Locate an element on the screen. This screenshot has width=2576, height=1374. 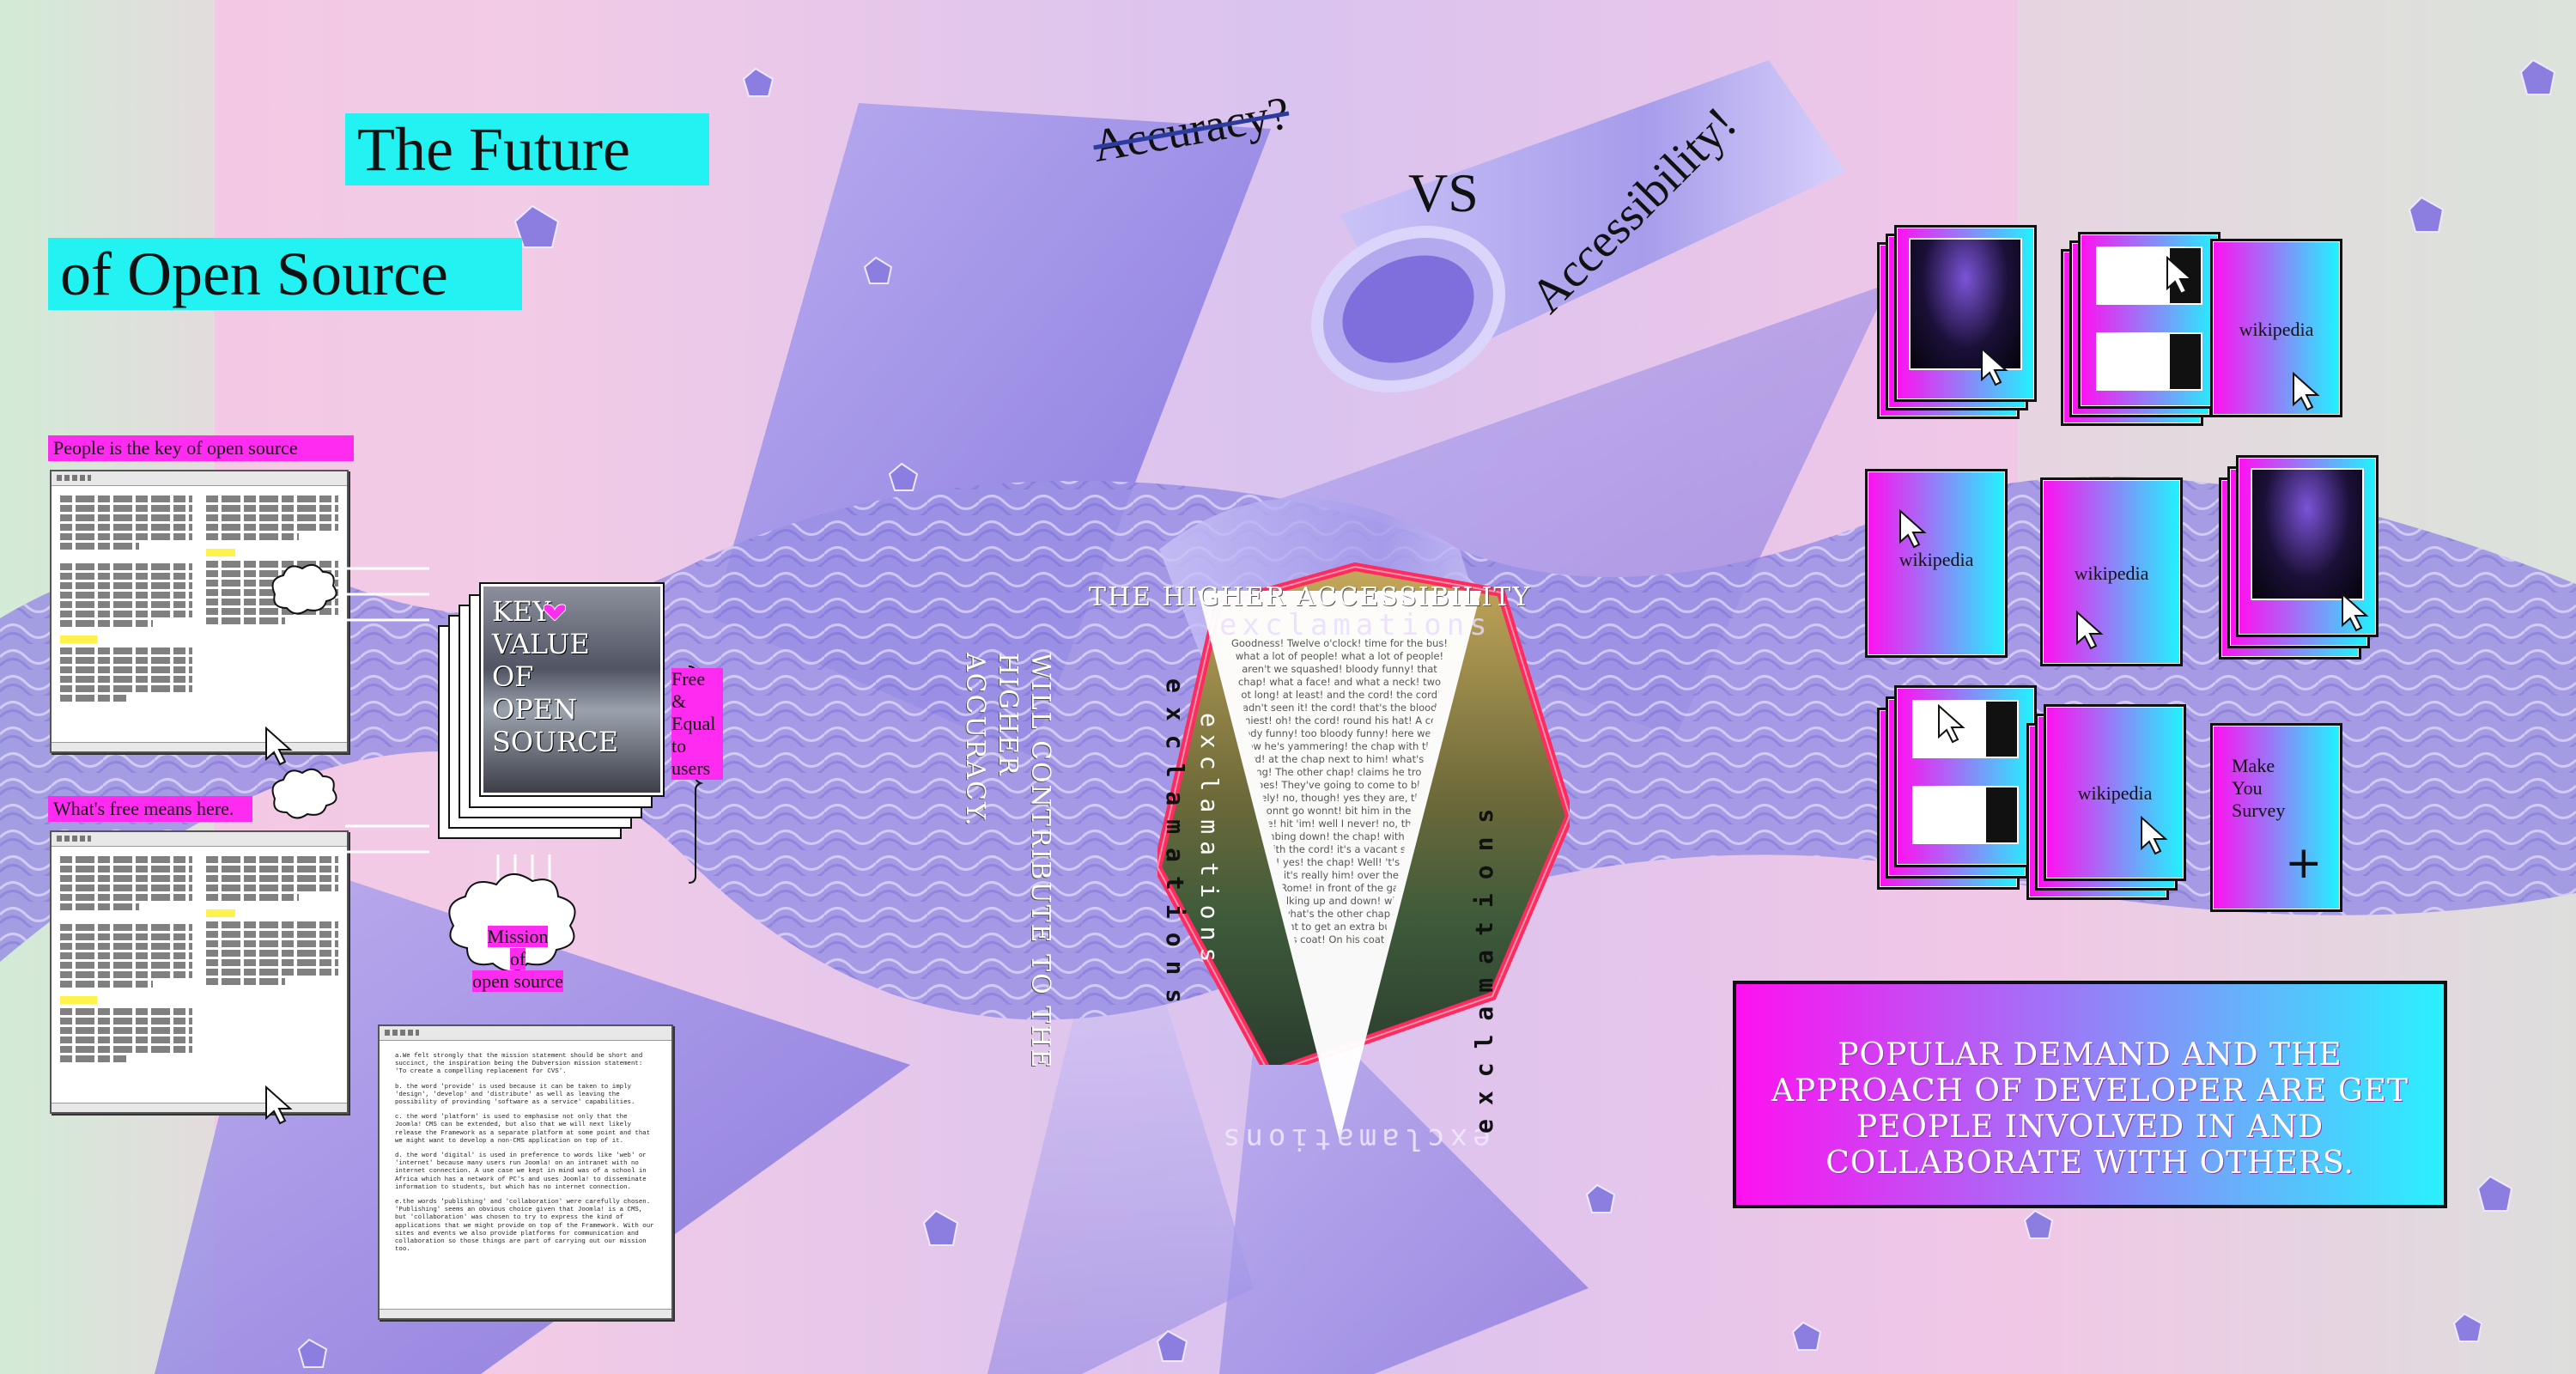
free-equal-line: users is located at coordinates (697, 768).